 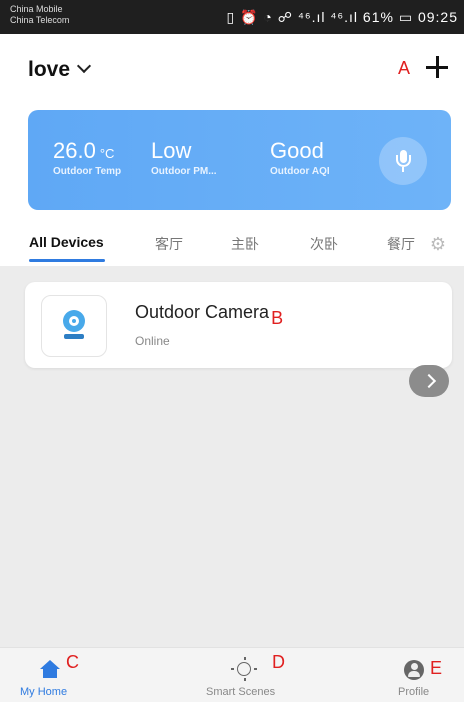 What do you see at coordinates (436, 668) in the screenshot?
I see `annotation-e: E` at bounding box center [436, 668].